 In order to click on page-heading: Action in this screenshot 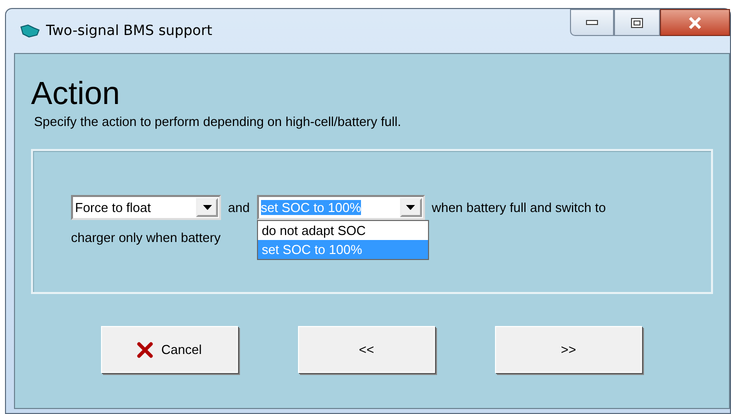, I will do `click(76, 93)`.